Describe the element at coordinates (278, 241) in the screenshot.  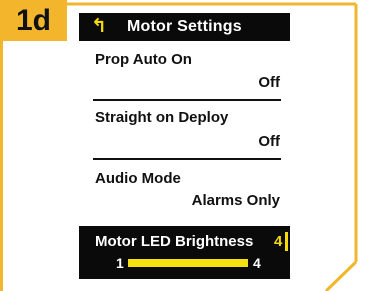
I see `setting-value: 4` at that location.